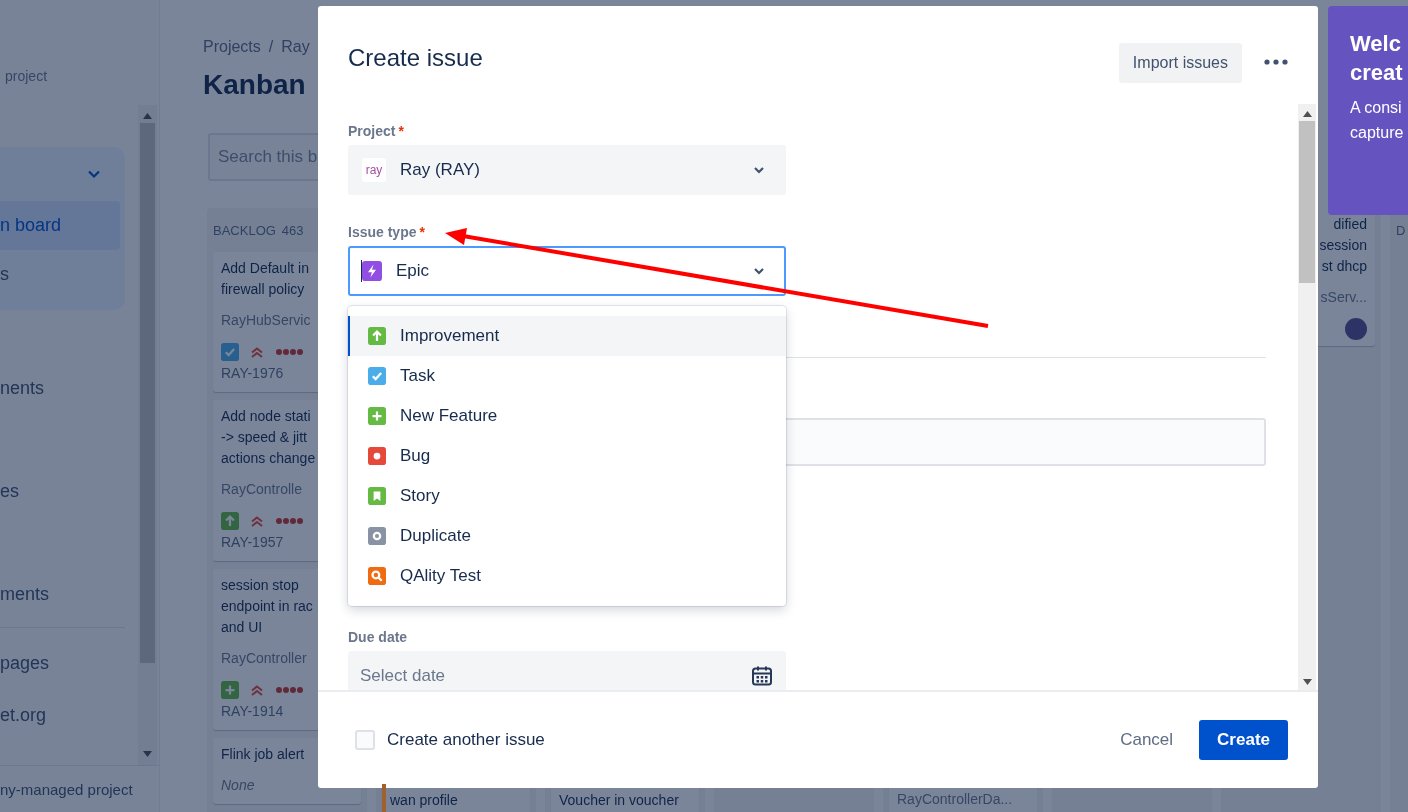 The image size is (1408, 812). What do you see at coordinates (287, 373) in the screenshot?
I see `issue-key: RAY-1976` at bounding box center [287, 373].